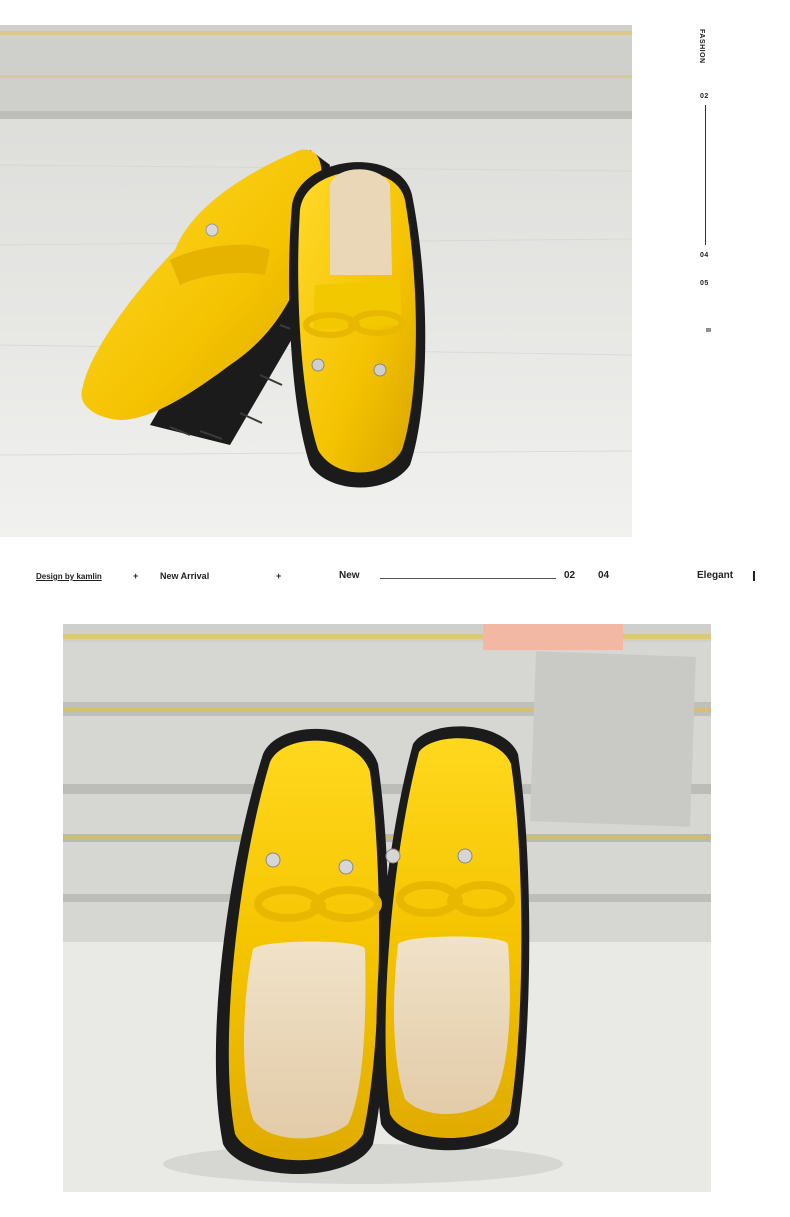 The width and height of the screenshot is (790, 1217). I want to click on design-credit: Design by kamlin, so click(69, 576).